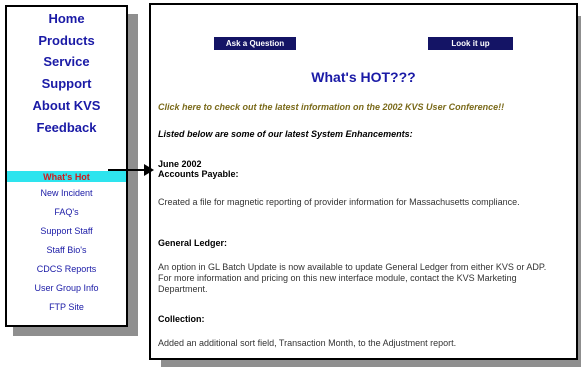  I want to click on nav-staff-bios: Staff Bio's, so click(66, 250).